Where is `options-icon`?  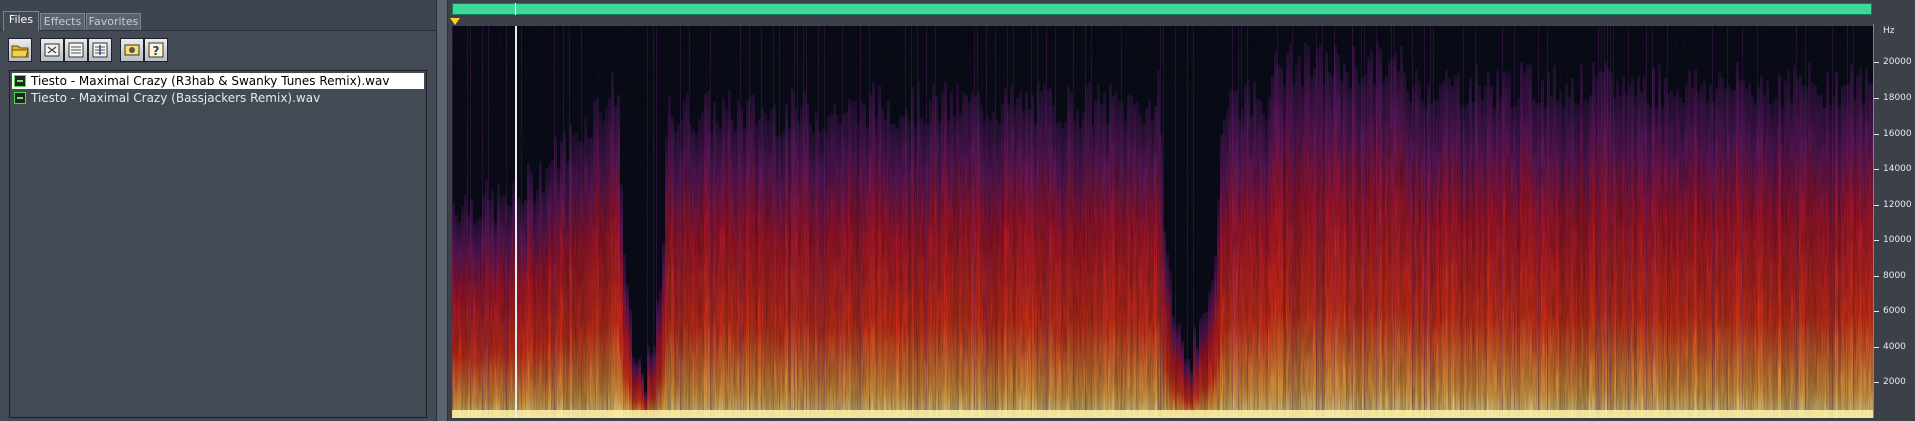 options-icon is located at coordinates (132, 50).